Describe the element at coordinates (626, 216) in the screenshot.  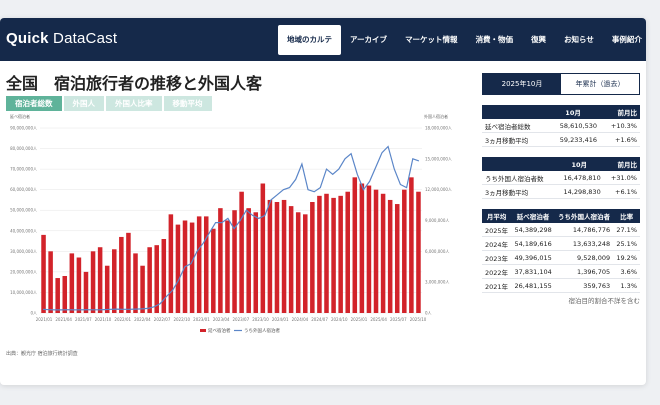
I see `table-header: 比率` at that location.